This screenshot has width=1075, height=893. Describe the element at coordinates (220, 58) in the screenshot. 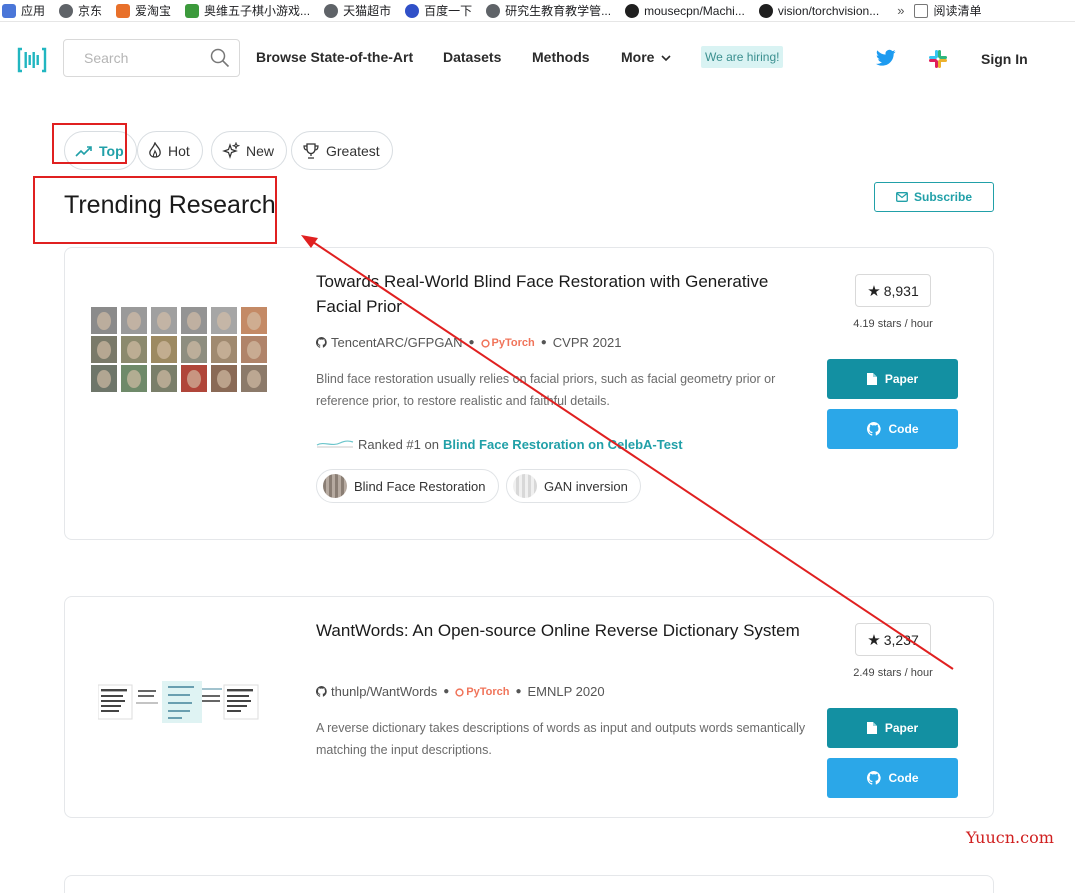

I see `search-icon` at that location.